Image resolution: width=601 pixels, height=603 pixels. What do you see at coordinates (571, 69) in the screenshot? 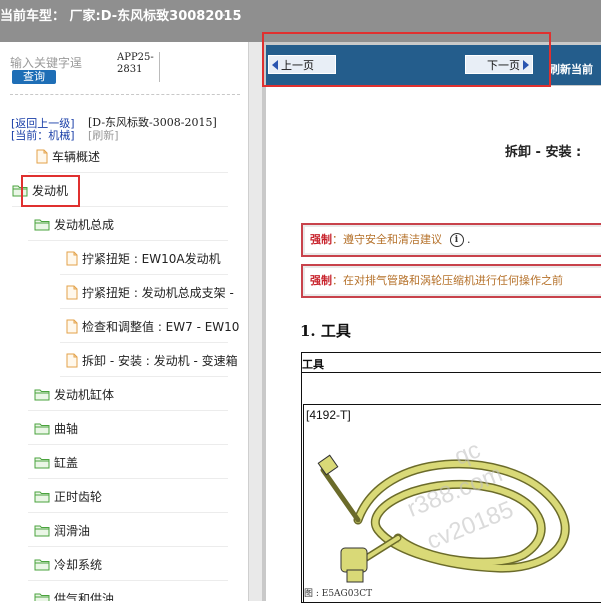
I see `refresh-current-link: 刷新当前` at bounding box center [571, 69].